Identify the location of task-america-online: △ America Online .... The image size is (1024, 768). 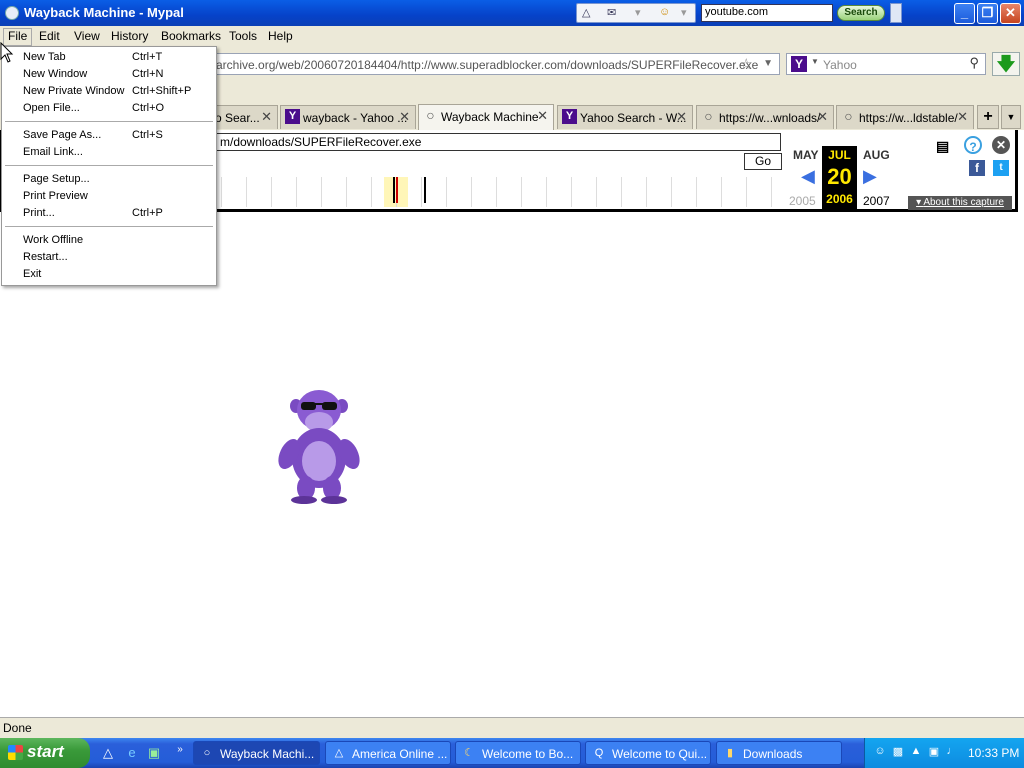
(388, 753).